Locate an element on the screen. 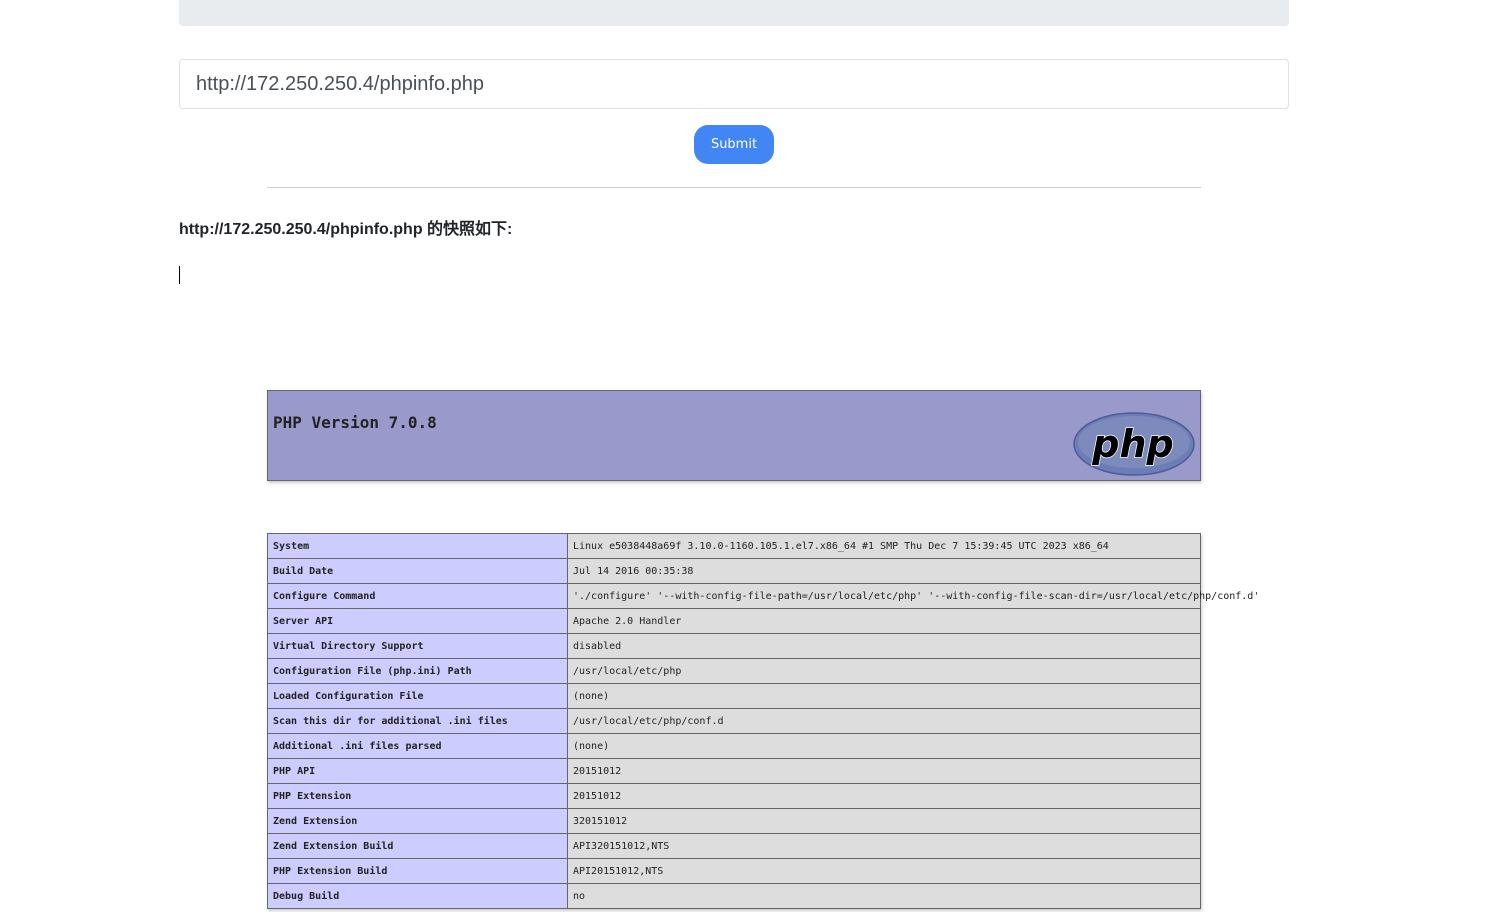 Image resolution: width=1493 pixels, height=912 pixels. divider is located at coordinates (734, 187).